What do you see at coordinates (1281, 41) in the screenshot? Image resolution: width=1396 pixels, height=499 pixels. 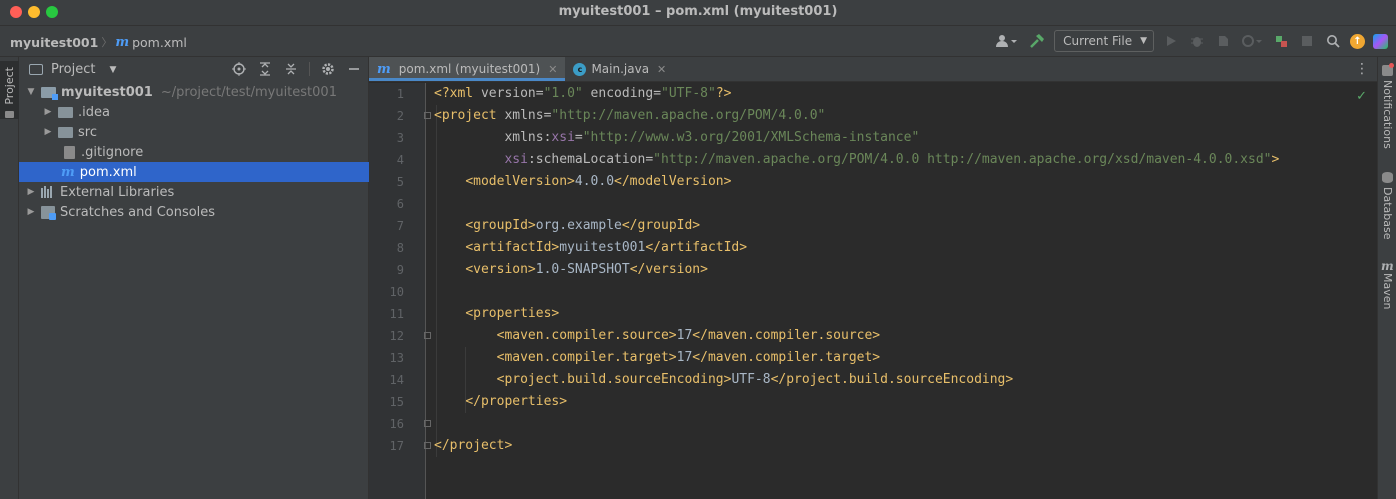 I see `rerun-icon` at bounding box center [1281, 41].